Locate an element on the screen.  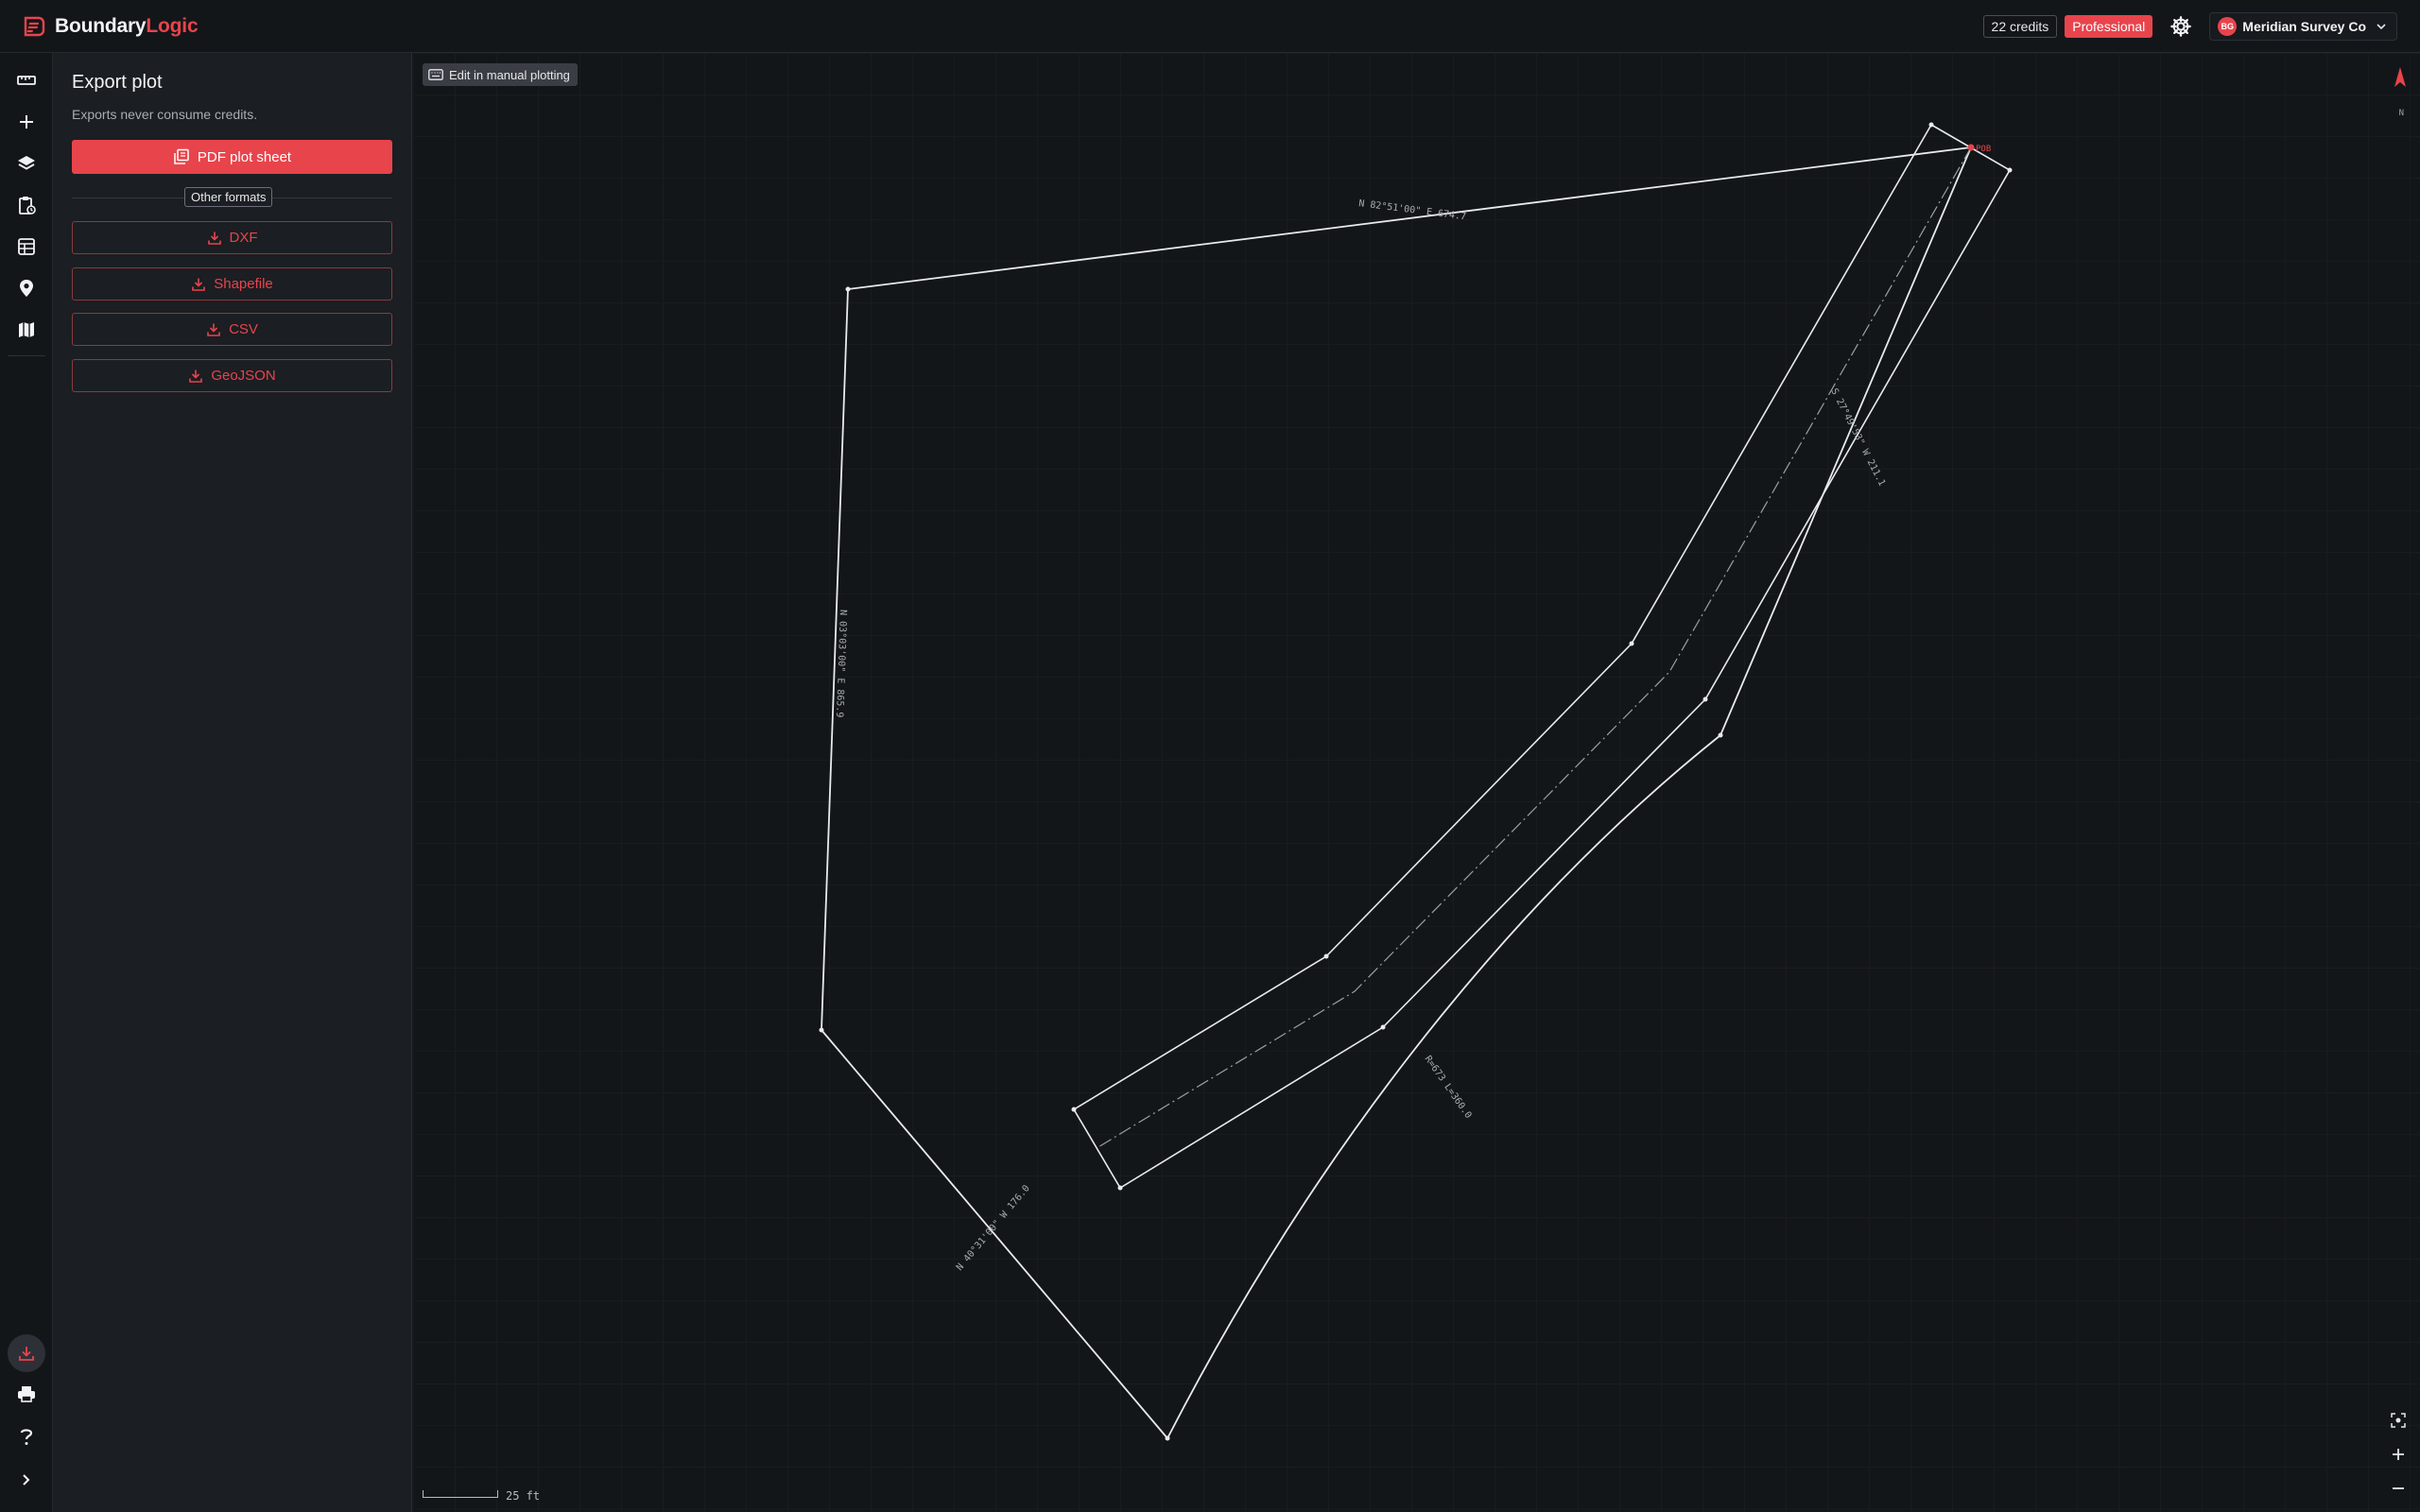
export-shapefile-button: Shapefile is located at coordinates (232, 284).